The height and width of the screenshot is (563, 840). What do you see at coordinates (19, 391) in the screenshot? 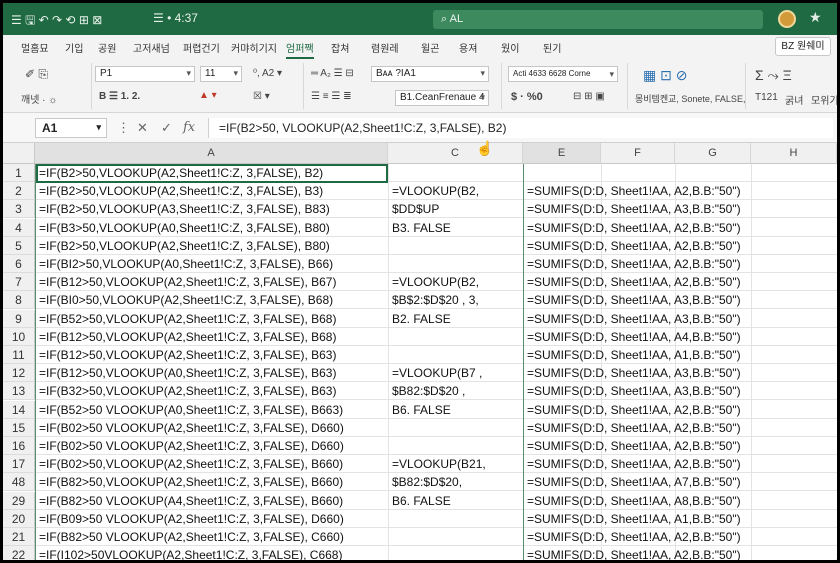
I see `row-header: 13` at bounding box center [19, 391].